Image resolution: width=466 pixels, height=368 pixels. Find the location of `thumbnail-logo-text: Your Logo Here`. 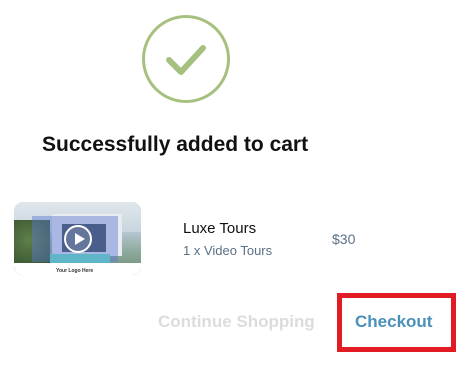

thumbnail-logo-text: Your Logo Here is located at coordinates (75, 271).